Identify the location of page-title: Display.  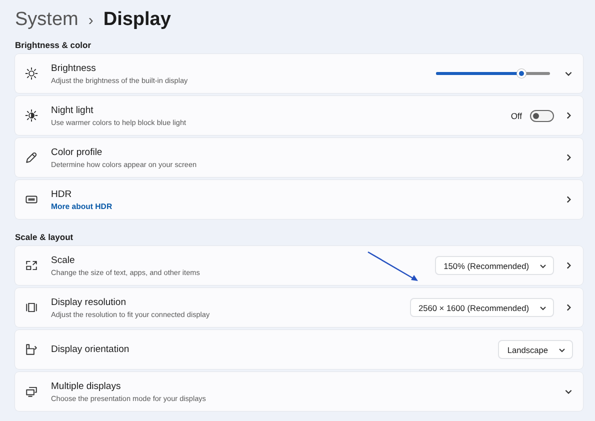
(137, 20).